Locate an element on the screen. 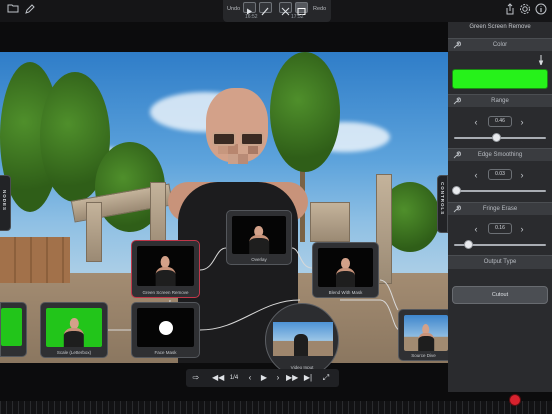 Image resolution: width=552 pixels, height=414 pixels. edge-smoothing-decrement-button: ‹ is located at coordinates (476, 175).